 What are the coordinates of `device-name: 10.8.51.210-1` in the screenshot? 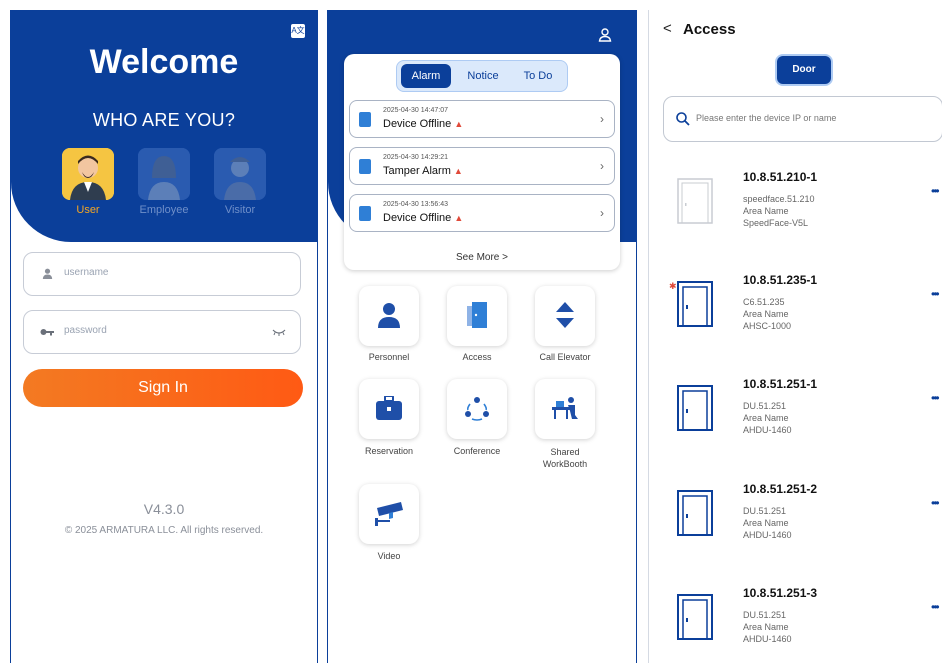 It's located at (780, 177).